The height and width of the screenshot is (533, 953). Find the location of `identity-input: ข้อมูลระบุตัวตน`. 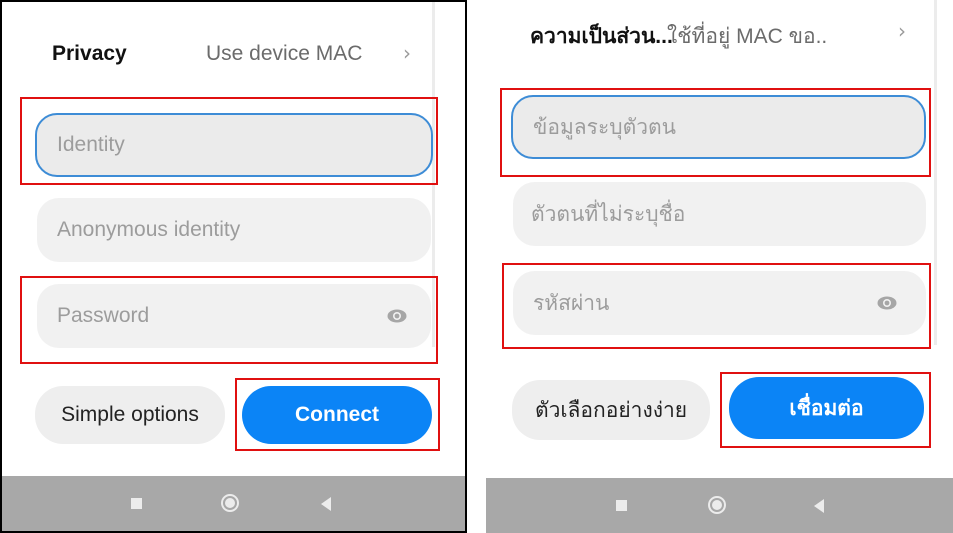

identity-input: ข้อมูลระบุตัวตน is located at coordinates (718, 127).